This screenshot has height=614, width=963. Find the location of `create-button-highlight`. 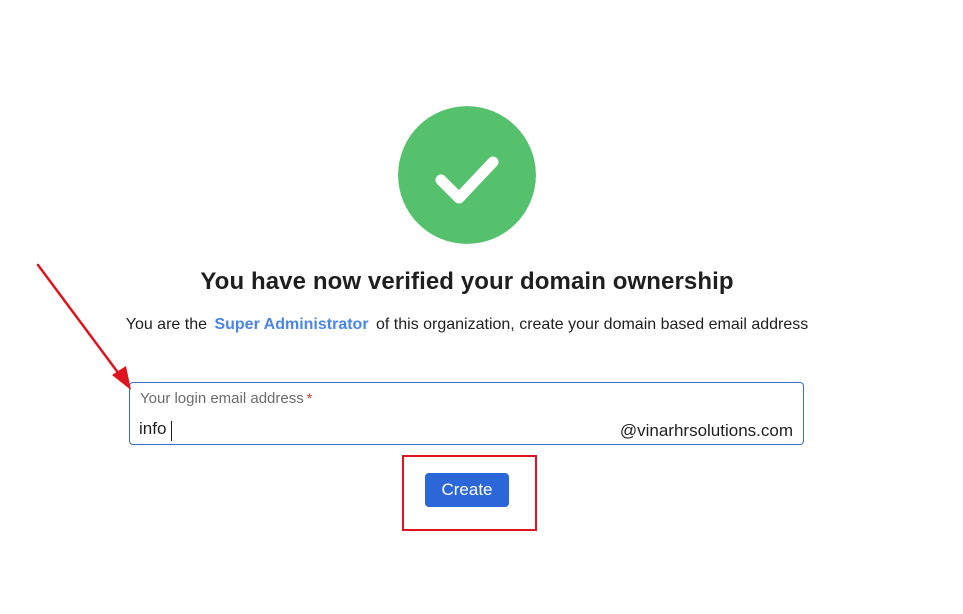

create-button-highlight is located at coordinates (469, 493).